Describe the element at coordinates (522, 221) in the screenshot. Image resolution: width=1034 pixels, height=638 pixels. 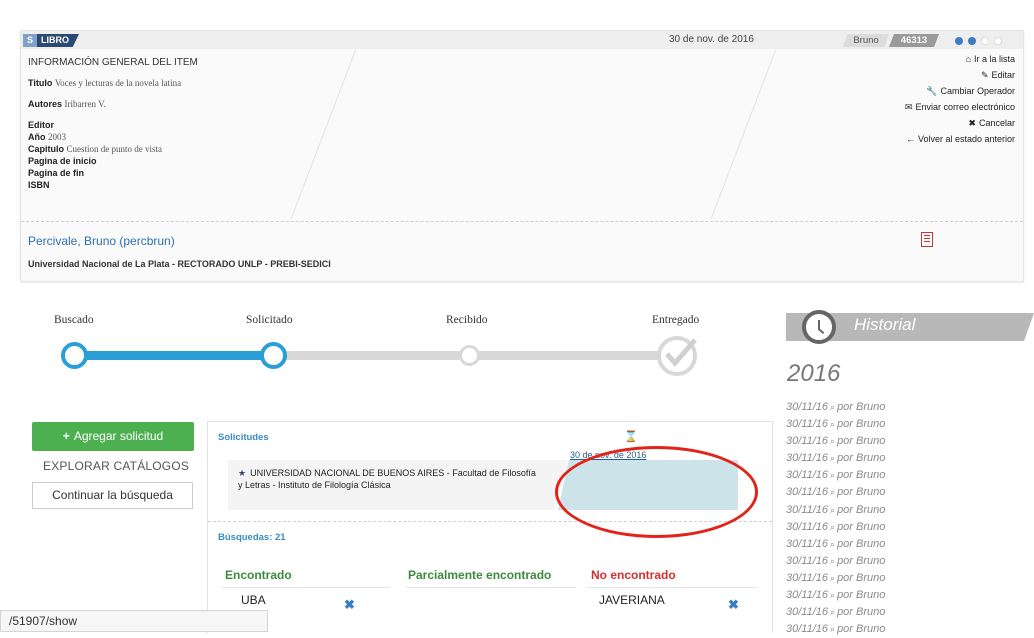
I see `card-separator` at that location.